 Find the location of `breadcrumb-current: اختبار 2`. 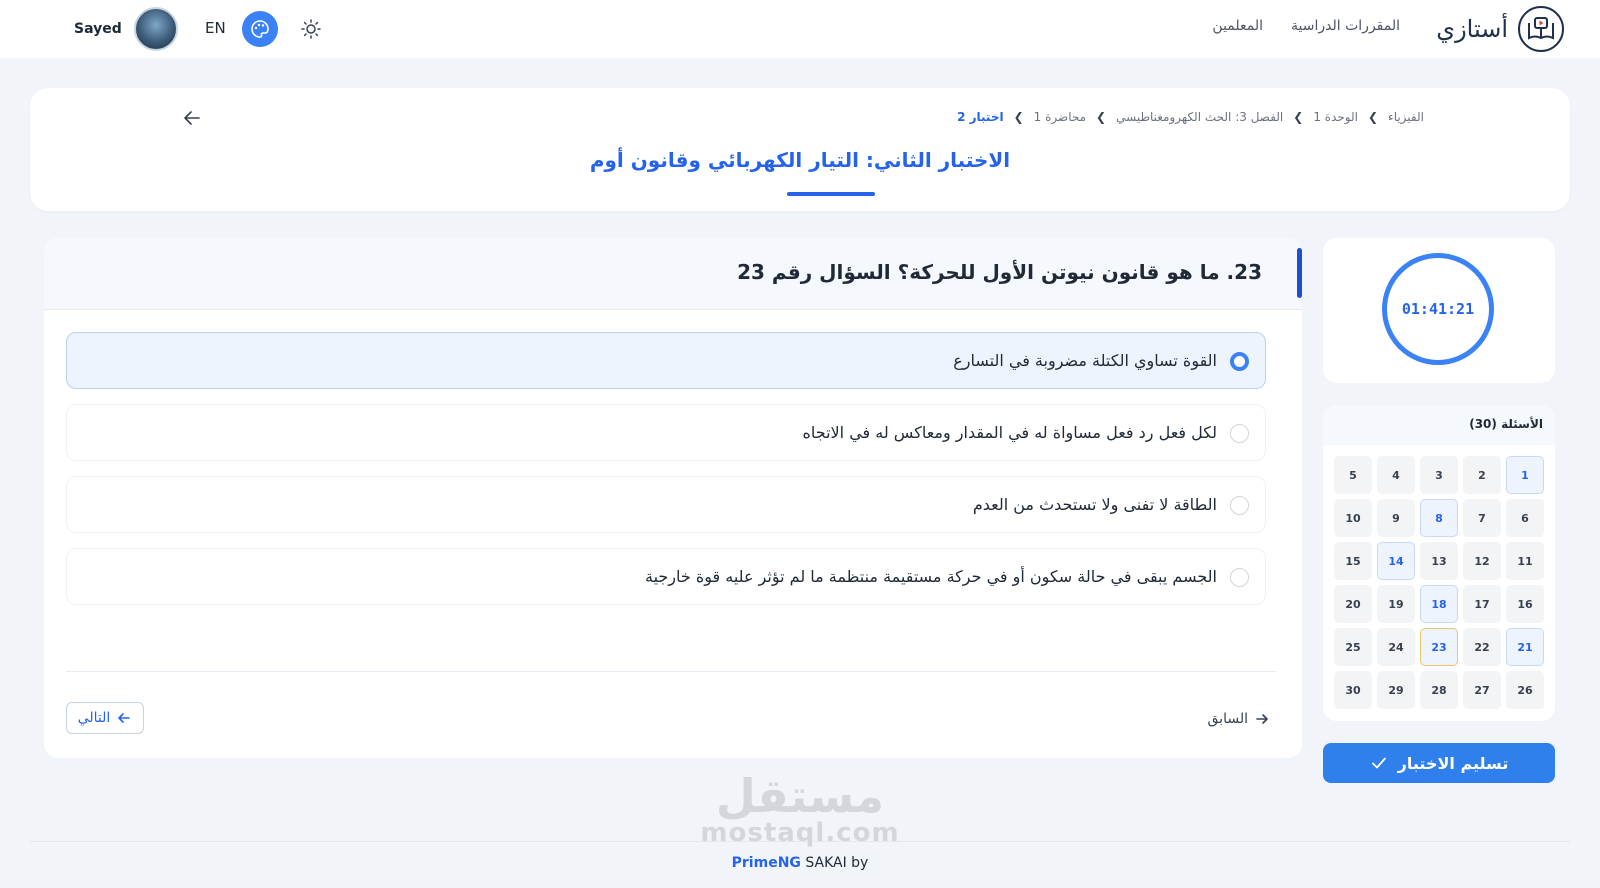

breadcrumb-current: اختبار 2 is located at coordinates (980, 117).